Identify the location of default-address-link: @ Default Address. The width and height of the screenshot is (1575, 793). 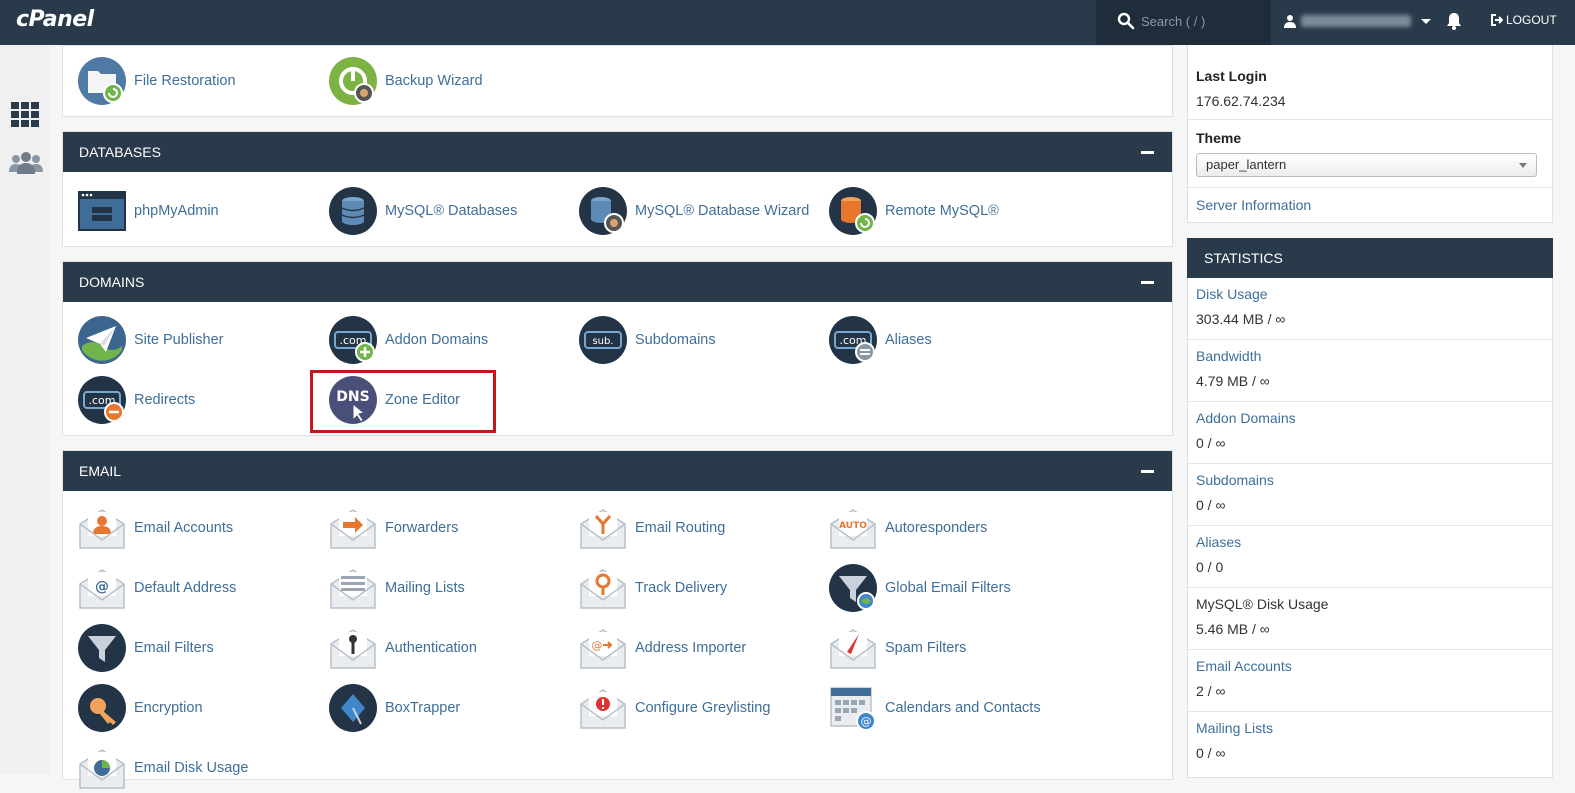
(157, 588).